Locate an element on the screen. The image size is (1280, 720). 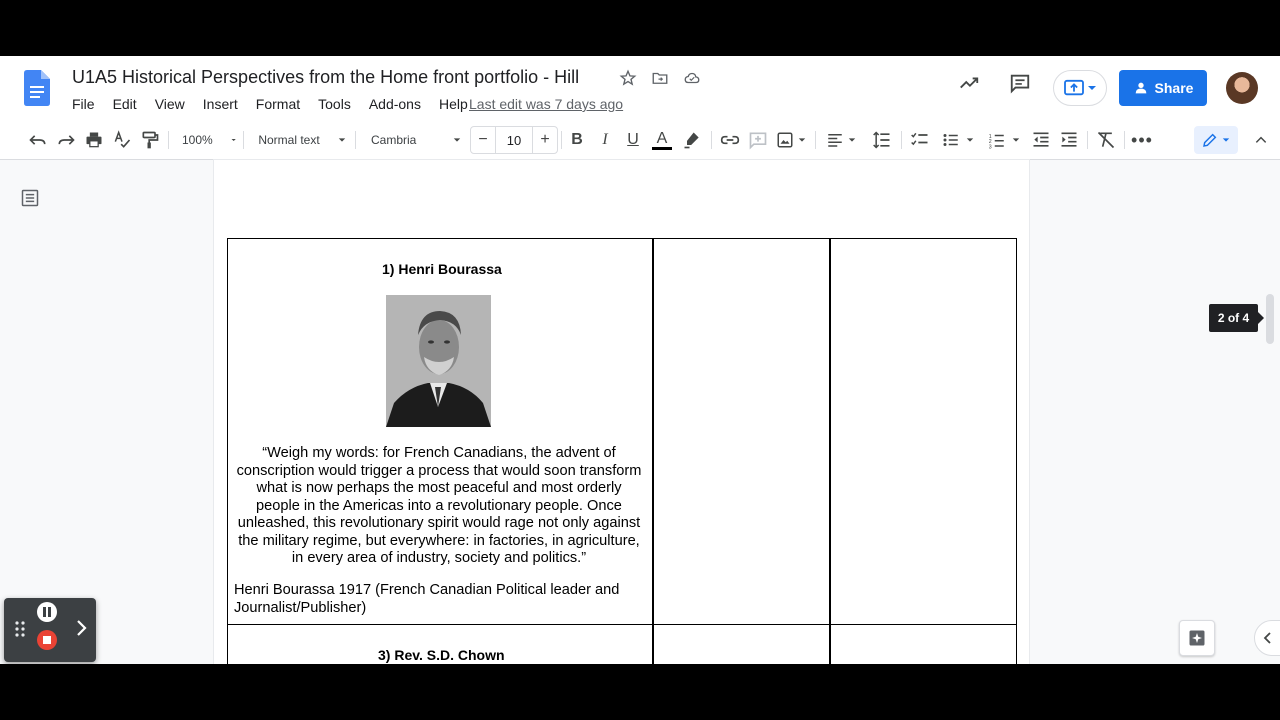
highlight-color-icon is located at coordinates (692, 140).